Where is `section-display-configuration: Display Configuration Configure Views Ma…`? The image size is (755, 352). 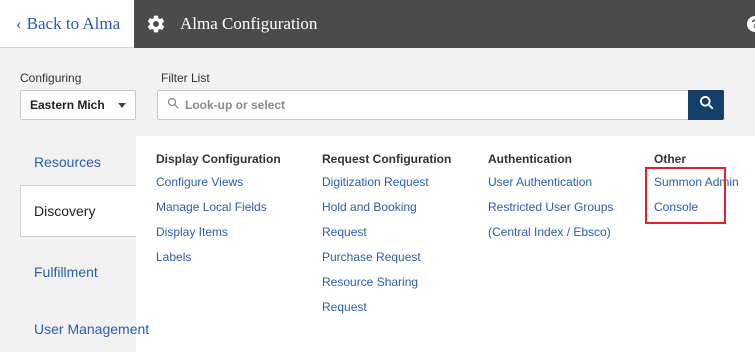
section-display-configuration: Display Configuration Configure Views Ma… is located at coordinates (218, 213).